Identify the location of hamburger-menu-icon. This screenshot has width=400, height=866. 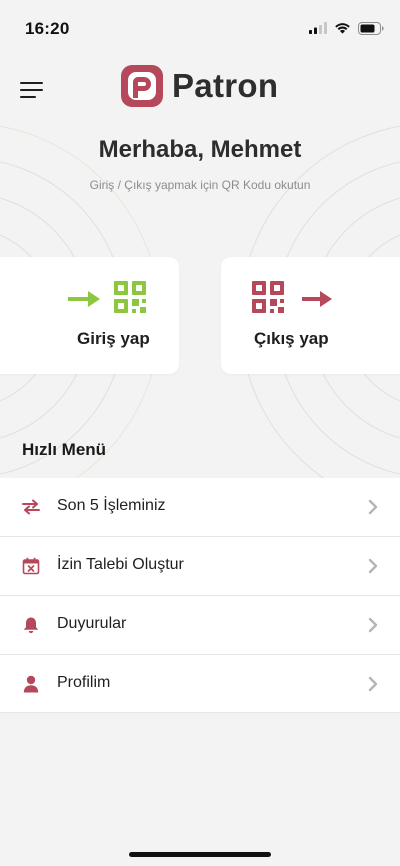
(33, 90).